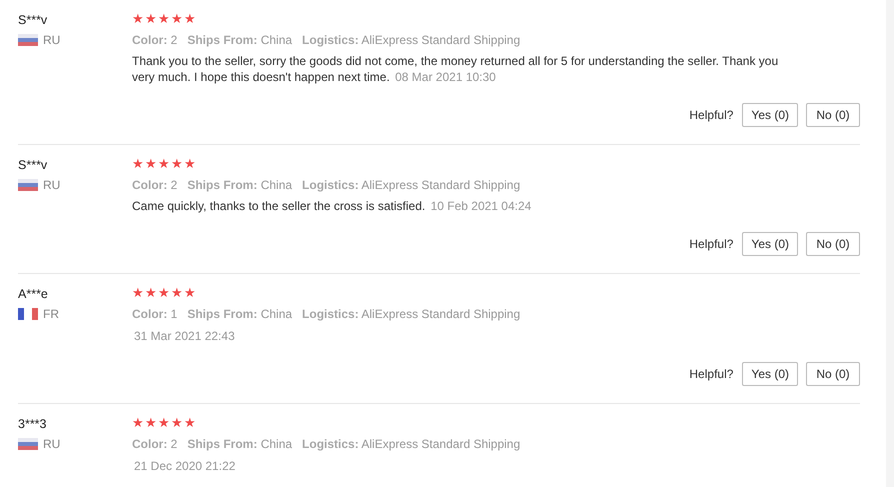 The width and height of the screenshot is (894, 487). Describe the element at coordinates (185, 336) in the screenshot. I see `review-date: 31 Mar 2021 22:43` at that location.